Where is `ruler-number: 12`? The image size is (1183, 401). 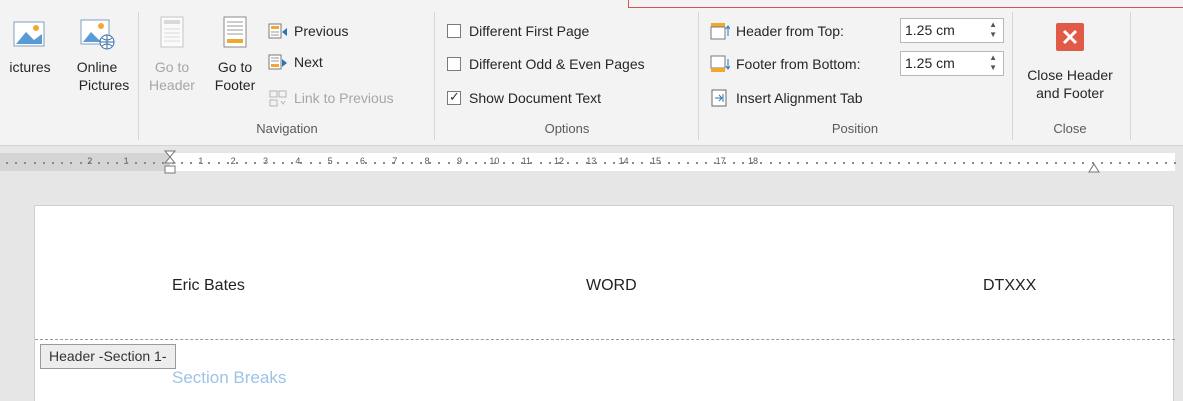 ruler-number: 12 is located at coordinates (558, 161).